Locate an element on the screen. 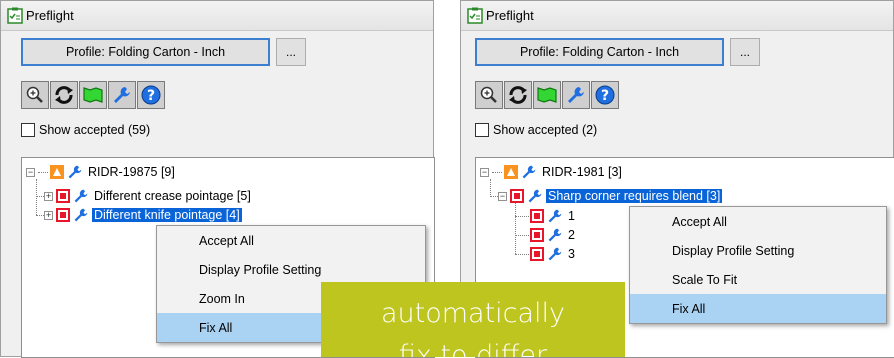 The height and width of the screenshot is (358, 894). caption-banner: automatically fix to differ is located at coordinates (473, 319).